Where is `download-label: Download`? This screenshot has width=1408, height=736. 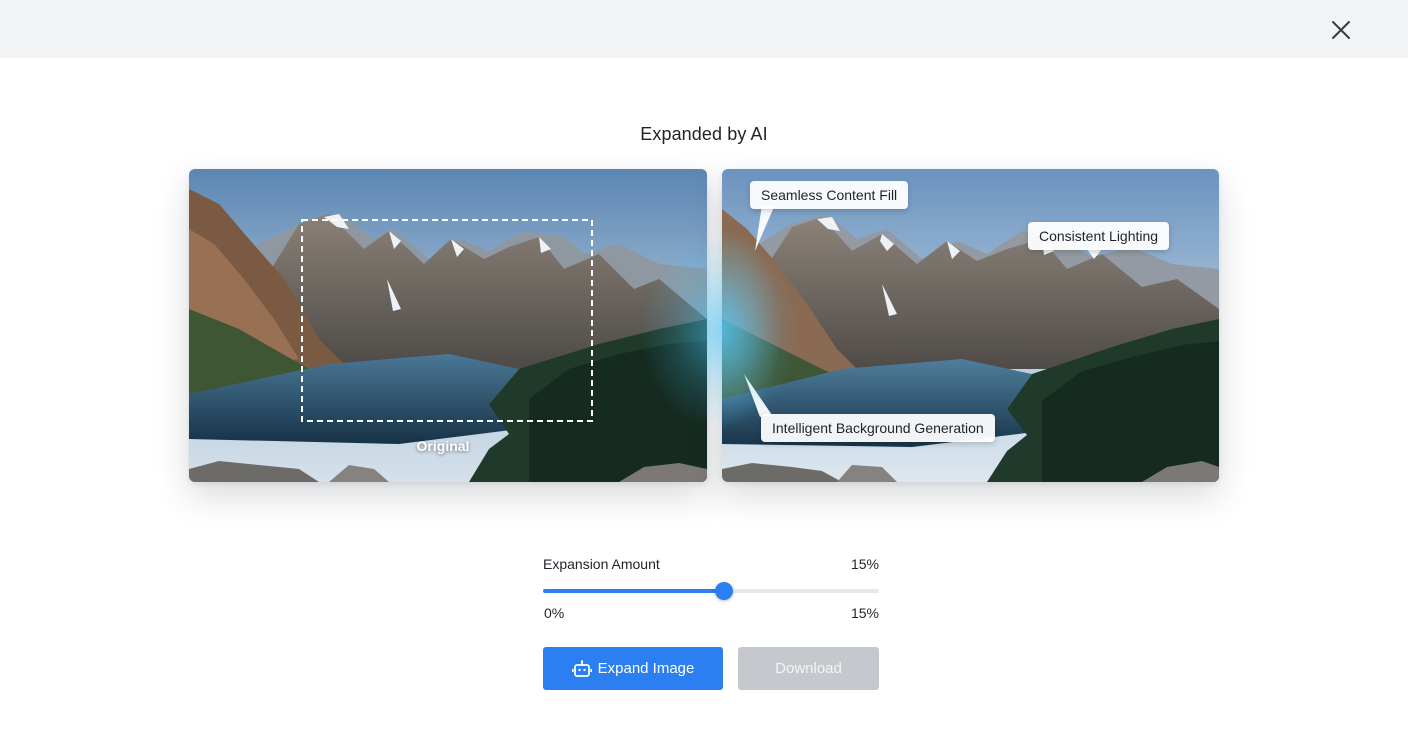
download-label: Download is located at coordinates (808, 668).